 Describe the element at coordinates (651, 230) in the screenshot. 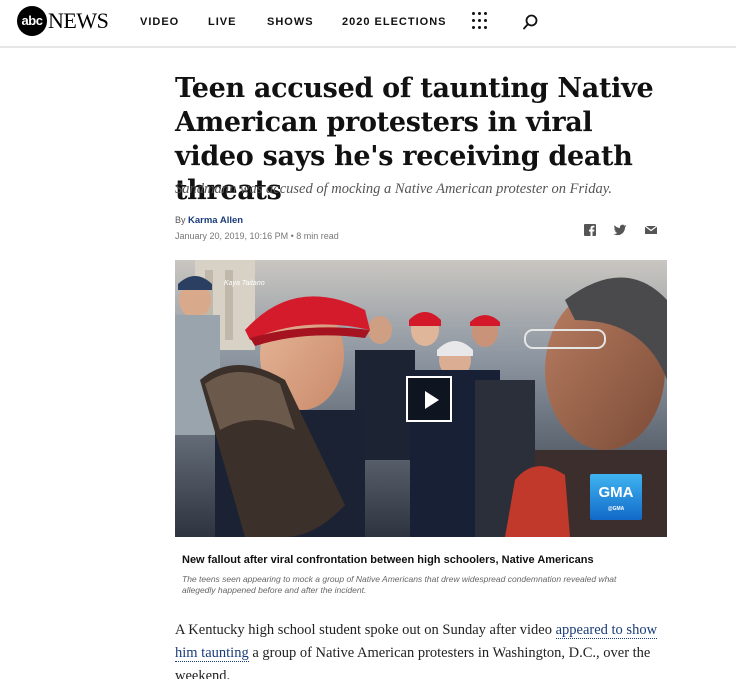

I see `email-icon` at that location.